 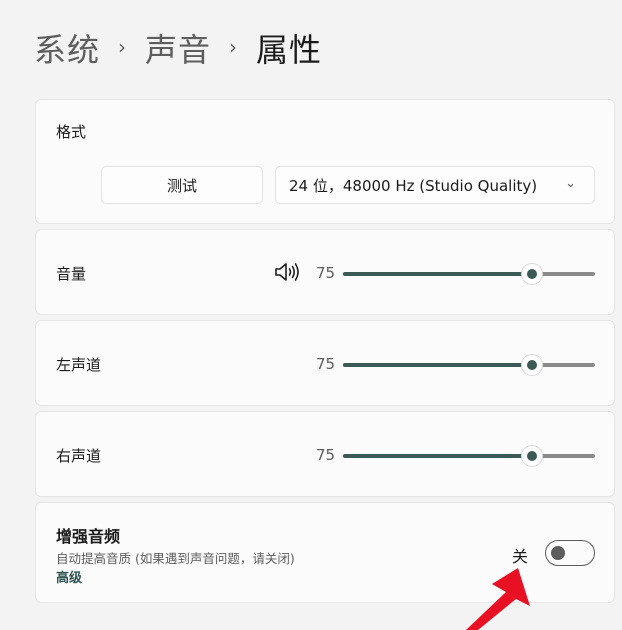 I want to click on left-channel-slider-thumb, so click(x=532, y=365).